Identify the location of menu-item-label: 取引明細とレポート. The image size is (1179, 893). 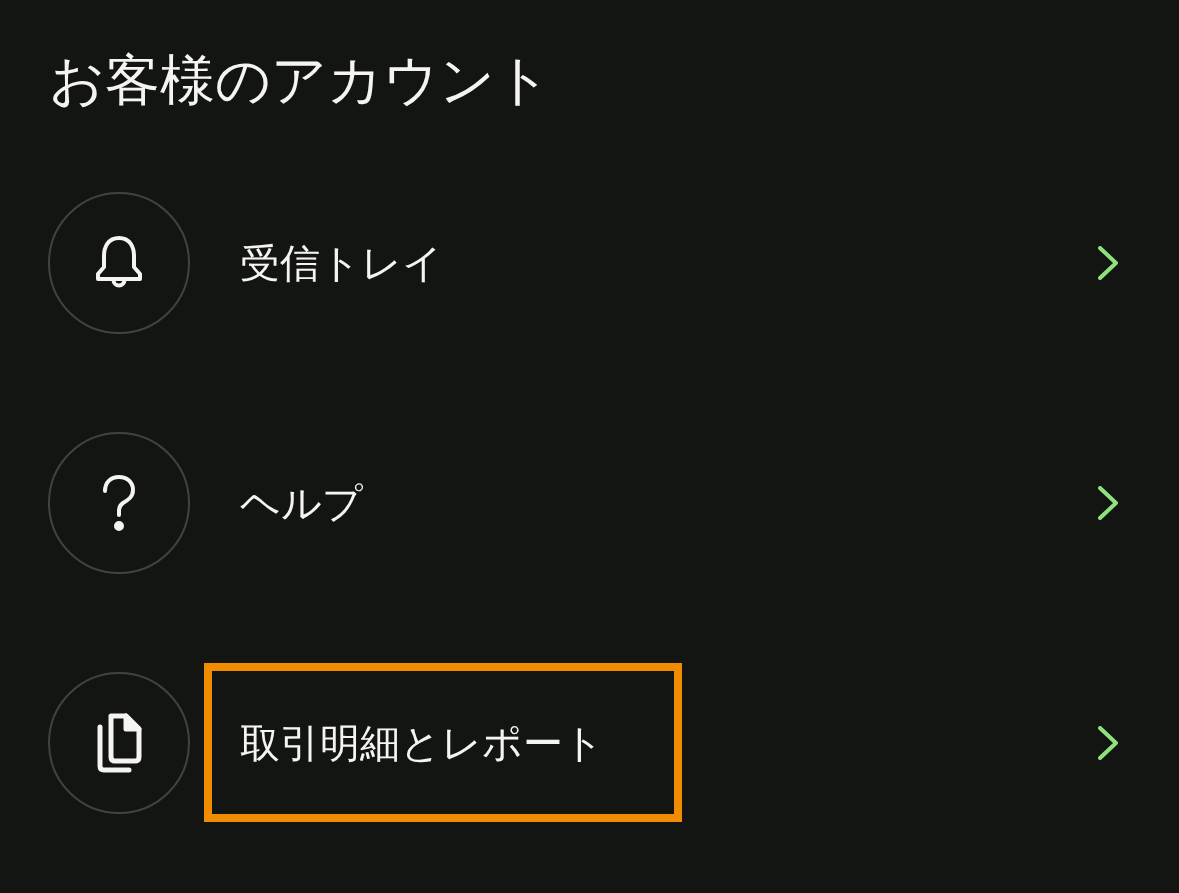
(422, 742).